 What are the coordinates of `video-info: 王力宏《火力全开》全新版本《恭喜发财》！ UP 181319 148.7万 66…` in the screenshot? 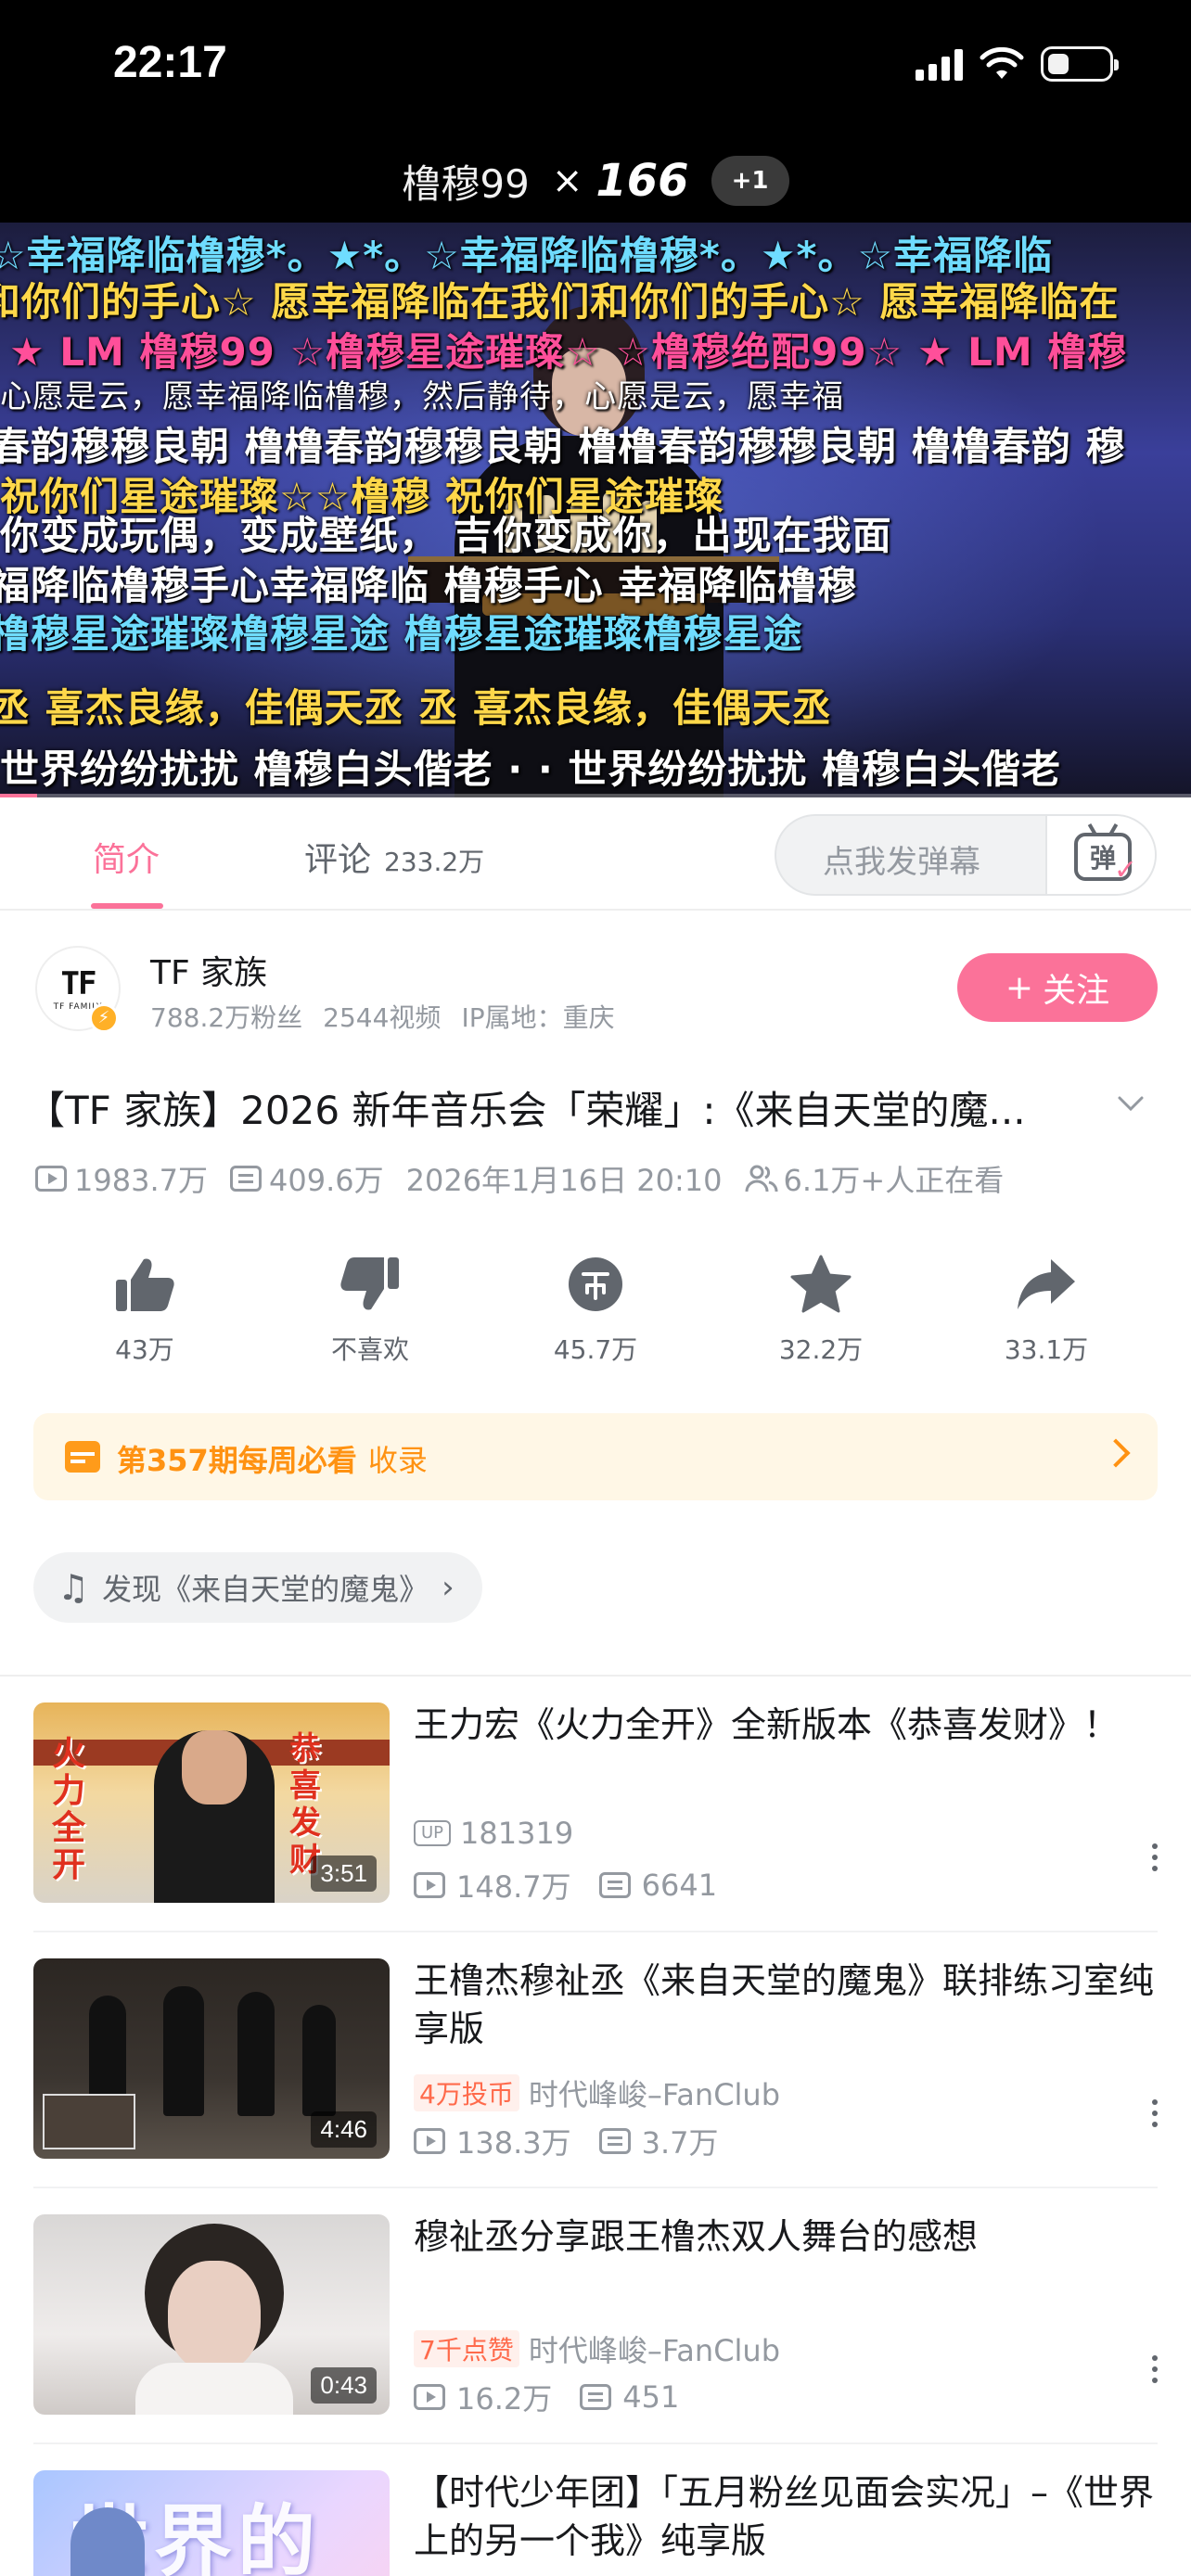 It's located at (785, 1807).